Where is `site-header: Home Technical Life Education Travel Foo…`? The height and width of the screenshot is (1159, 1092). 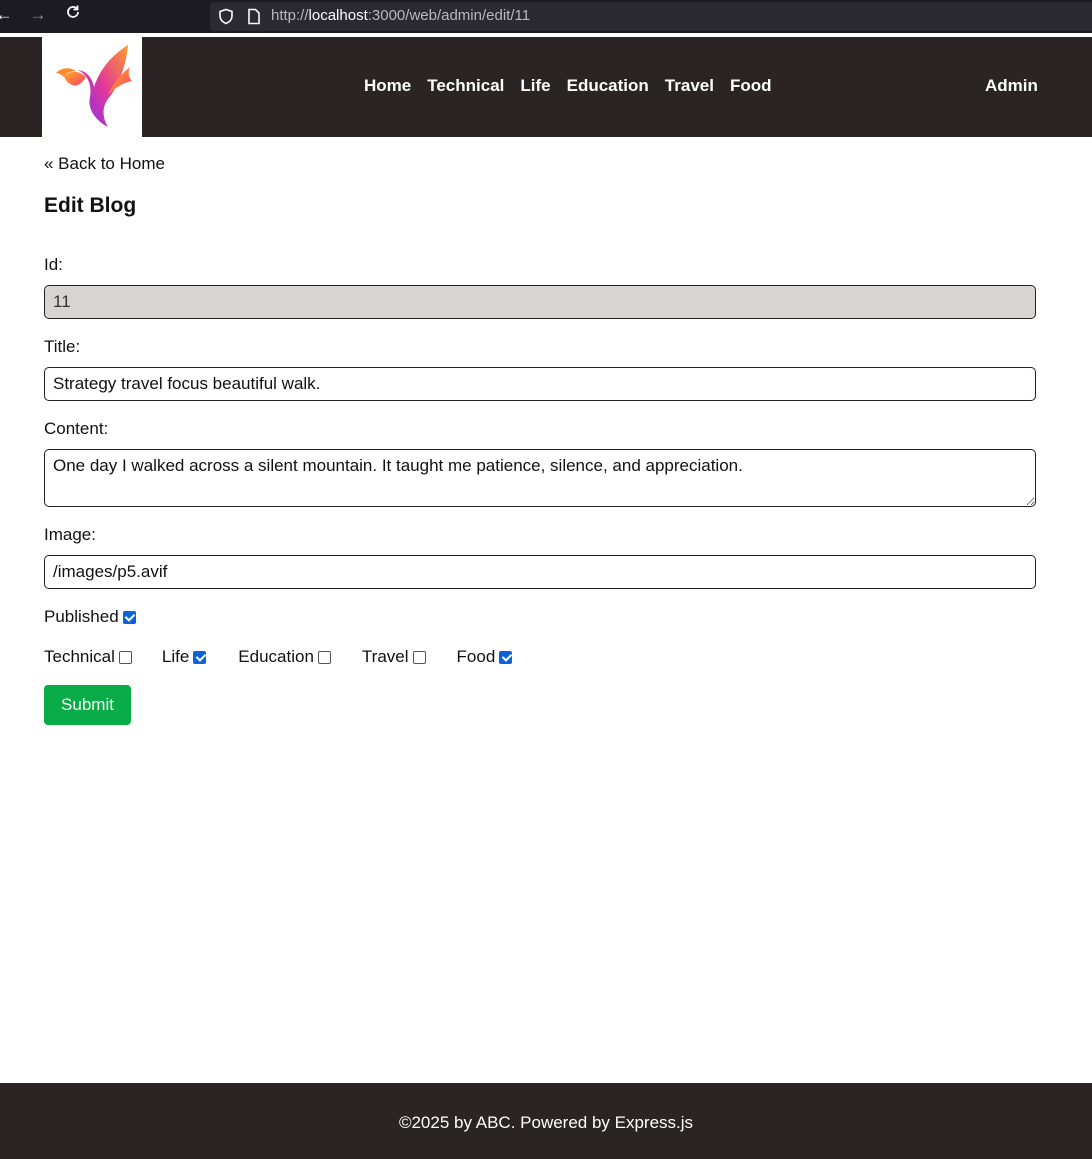
site-header: Home Technical Life Education Travel Foo… is located at coordinates (546, 87).